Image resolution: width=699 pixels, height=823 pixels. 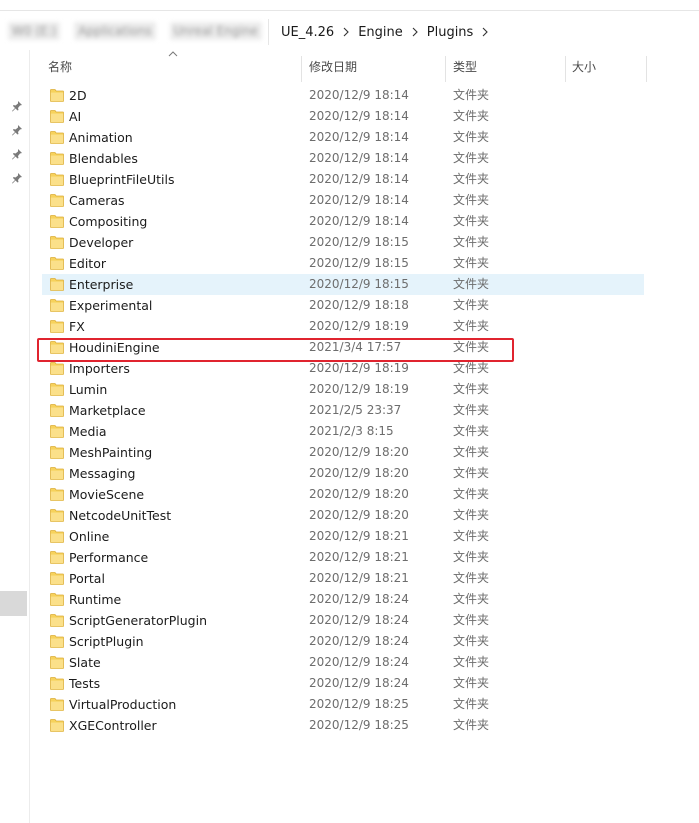 What do you see at coordinates (13, 603) in the screenshot?
I see `nav-selected-item` at bounding box center [13, 603].